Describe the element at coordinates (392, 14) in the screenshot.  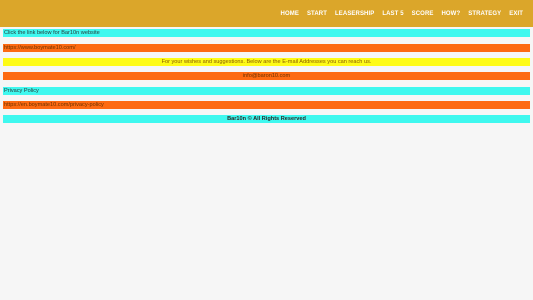
I see `nav-last-5: LAST 5` at that location.